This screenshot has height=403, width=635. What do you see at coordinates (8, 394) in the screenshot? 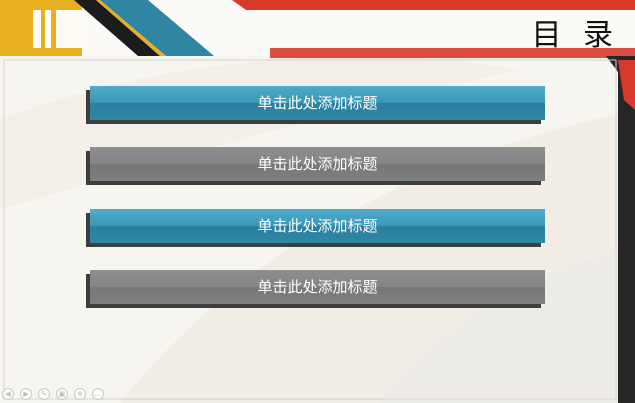
I see `previous-icon: ◀` at bounding box center [8, 394].